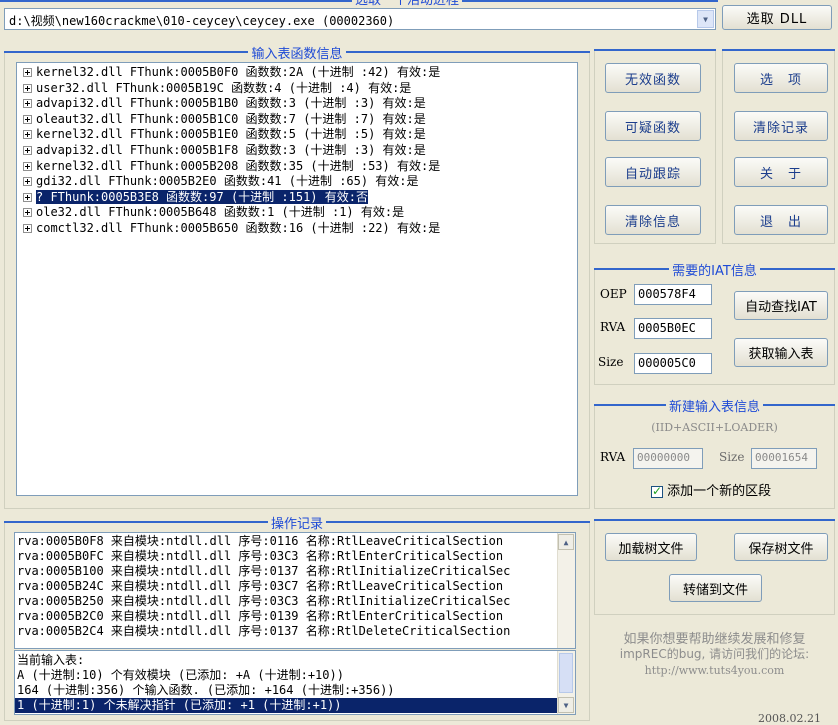 Image resolution: width=838 pixels, height=725 pixels. Describe the element at coordinates (657, 491) in the screenshot. I see `checkbox-checked-icon` at that location.